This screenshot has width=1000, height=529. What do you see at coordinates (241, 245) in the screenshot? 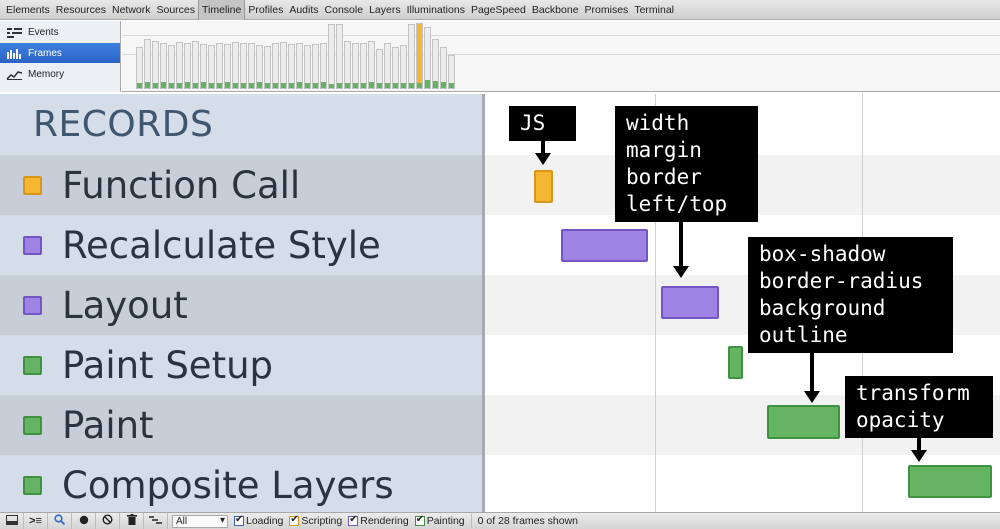
I see `record-row: Recalculate Style` at bounding box center [241, 245].